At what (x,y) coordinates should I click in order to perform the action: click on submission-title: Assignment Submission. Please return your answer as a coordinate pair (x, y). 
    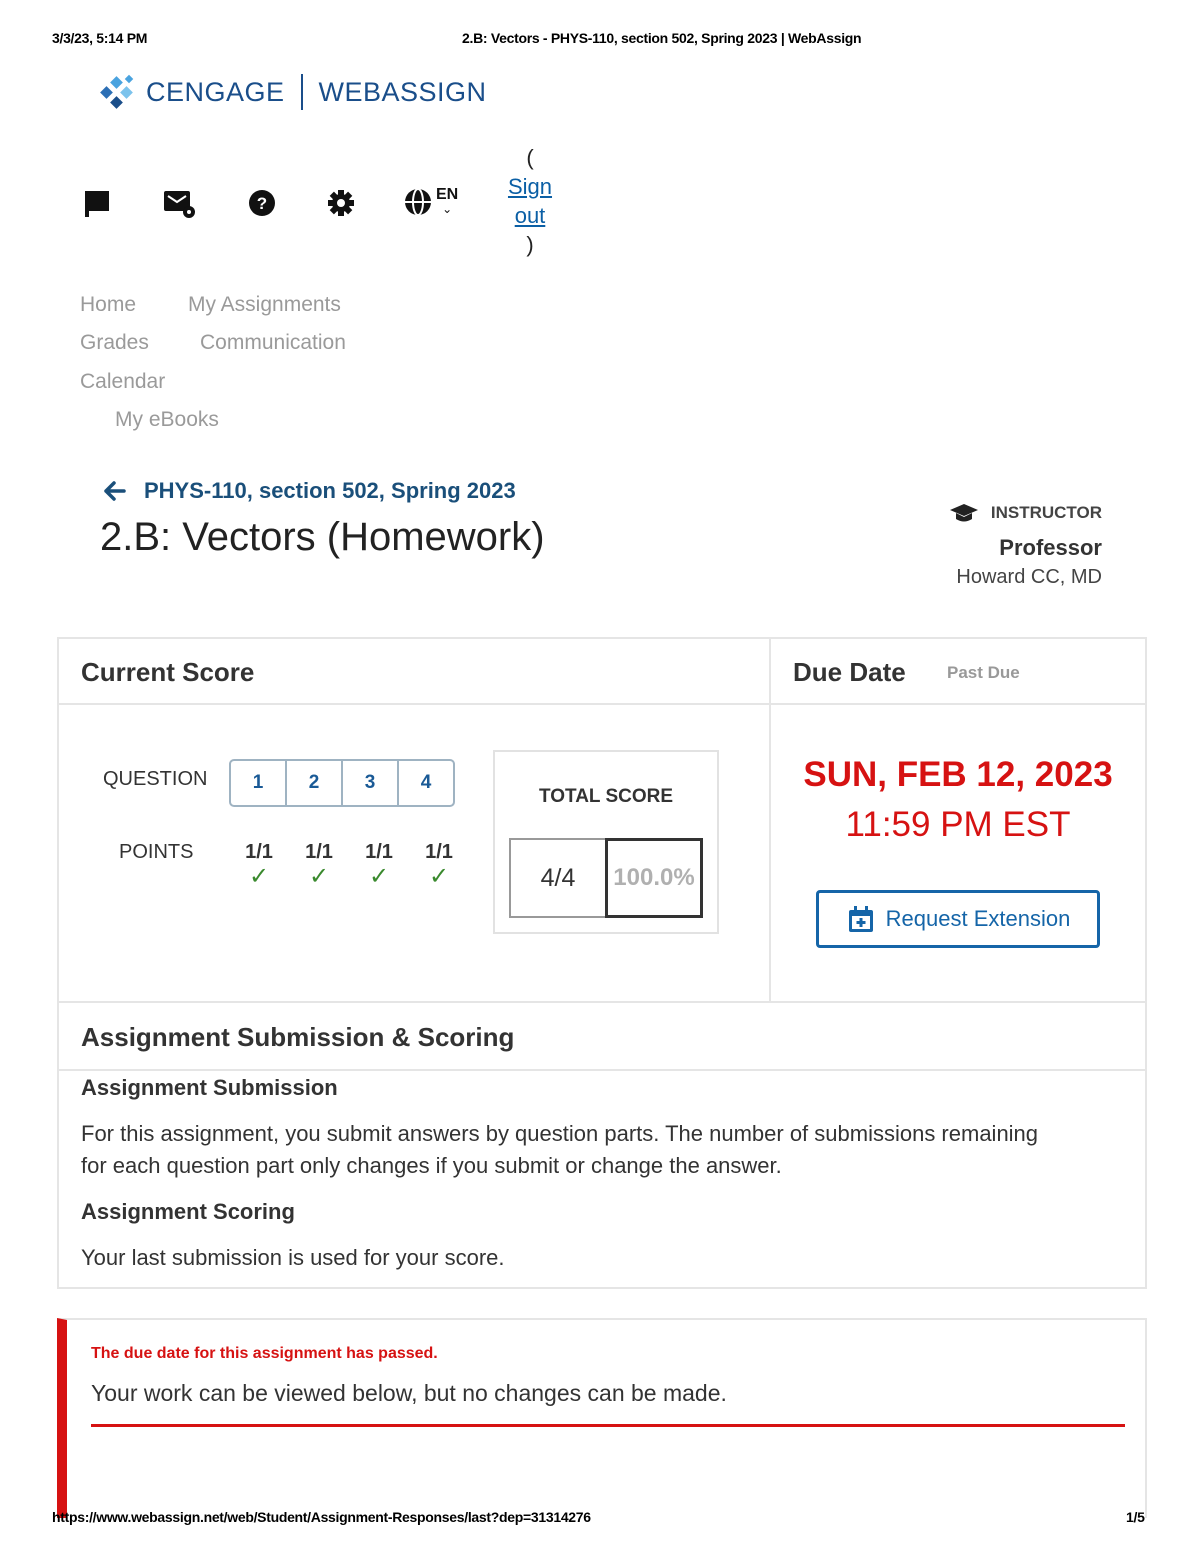
    Looking at the image, I should click on (209, 1087).